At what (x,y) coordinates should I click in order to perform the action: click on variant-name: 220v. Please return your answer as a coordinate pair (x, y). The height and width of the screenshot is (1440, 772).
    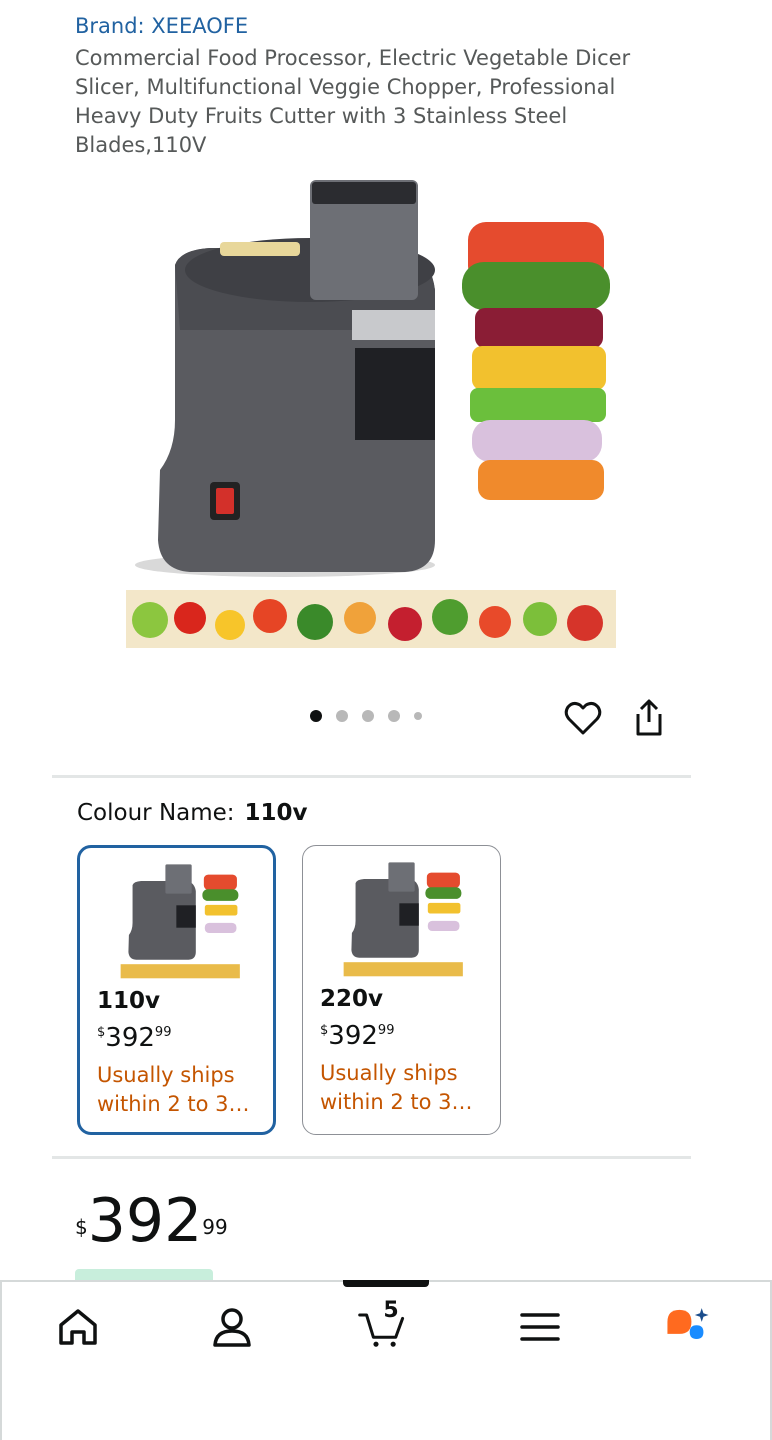
    Looking at the image, I should click on (352, 999).